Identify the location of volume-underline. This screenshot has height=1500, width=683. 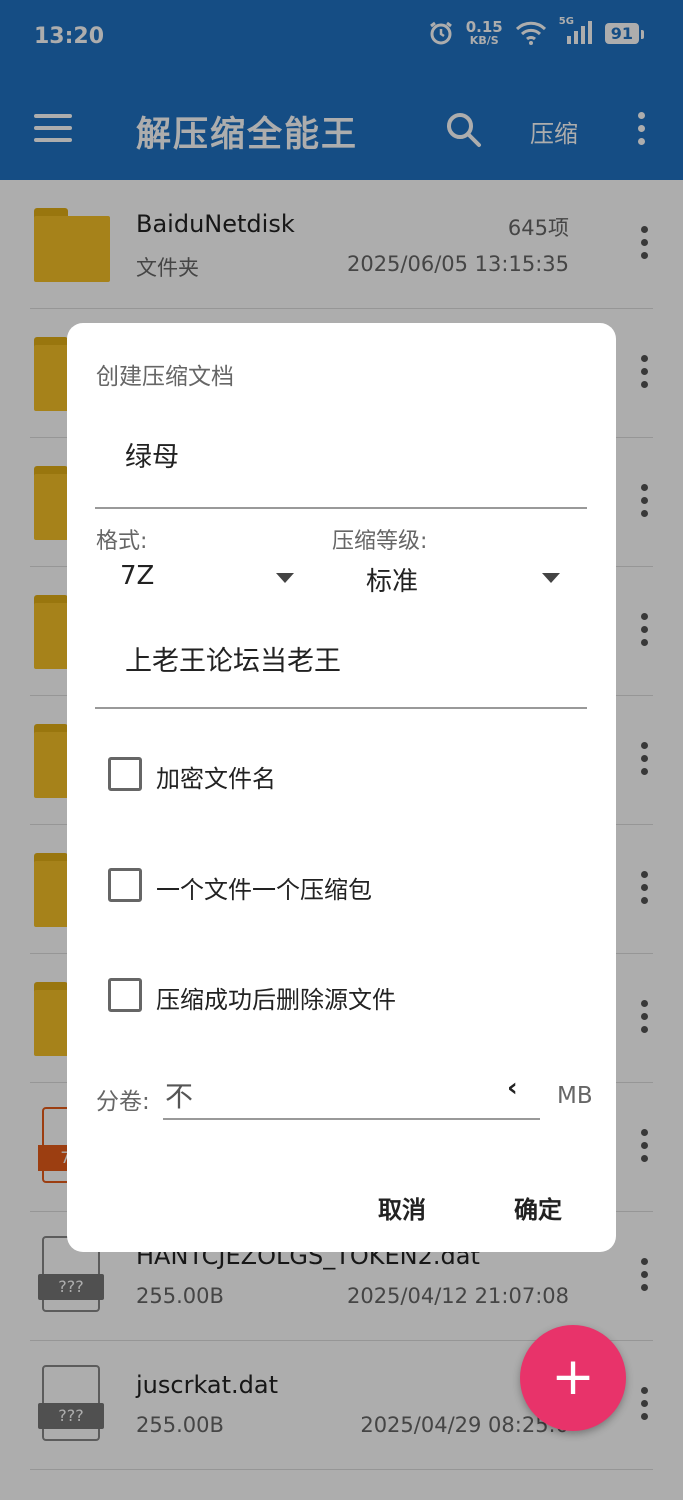
(351, 1119).